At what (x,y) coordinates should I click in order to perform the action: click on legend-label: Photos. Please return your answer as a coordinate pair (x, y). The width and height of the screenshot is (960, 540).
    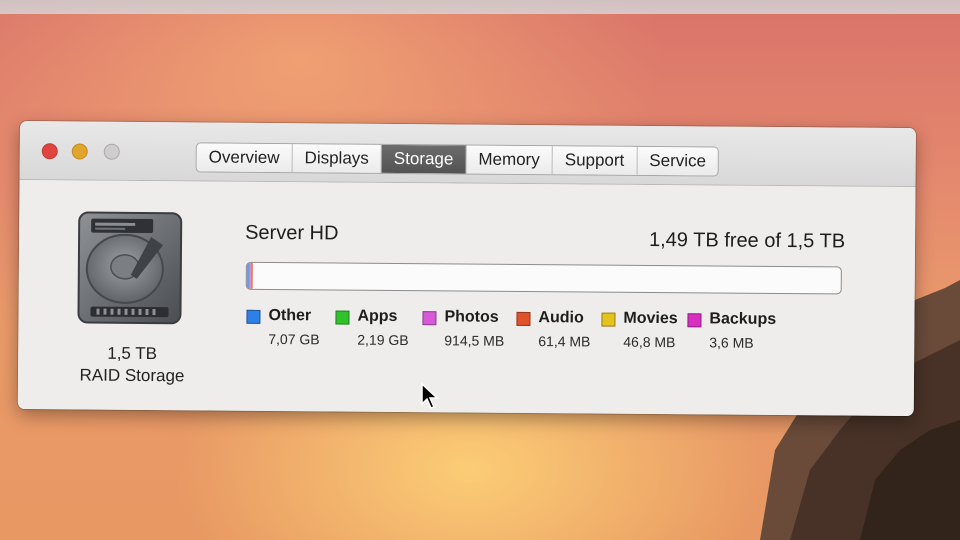
    Looking at the image, I should click on (471, 317).